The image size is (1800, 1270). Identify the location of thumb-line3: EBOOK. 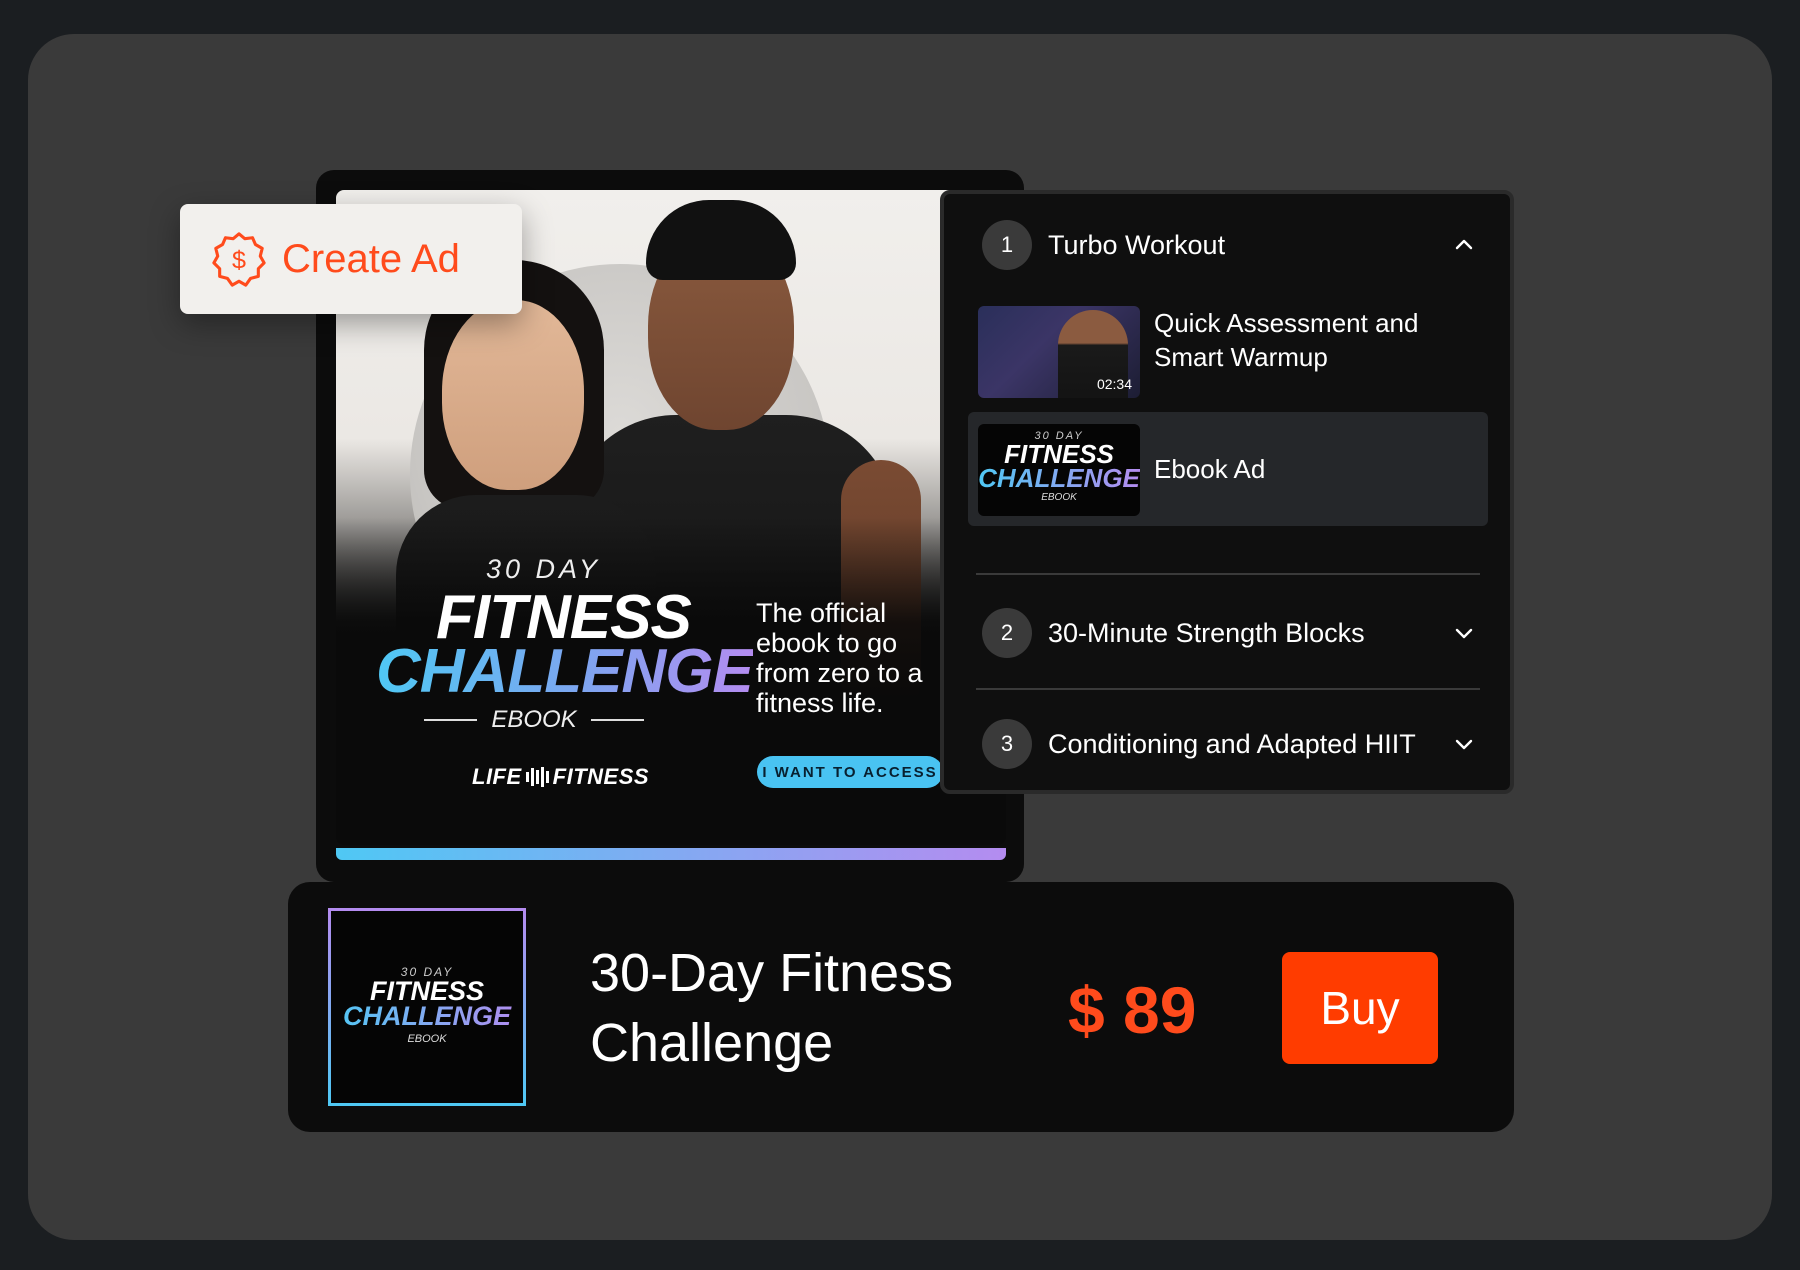
(1059, 497).